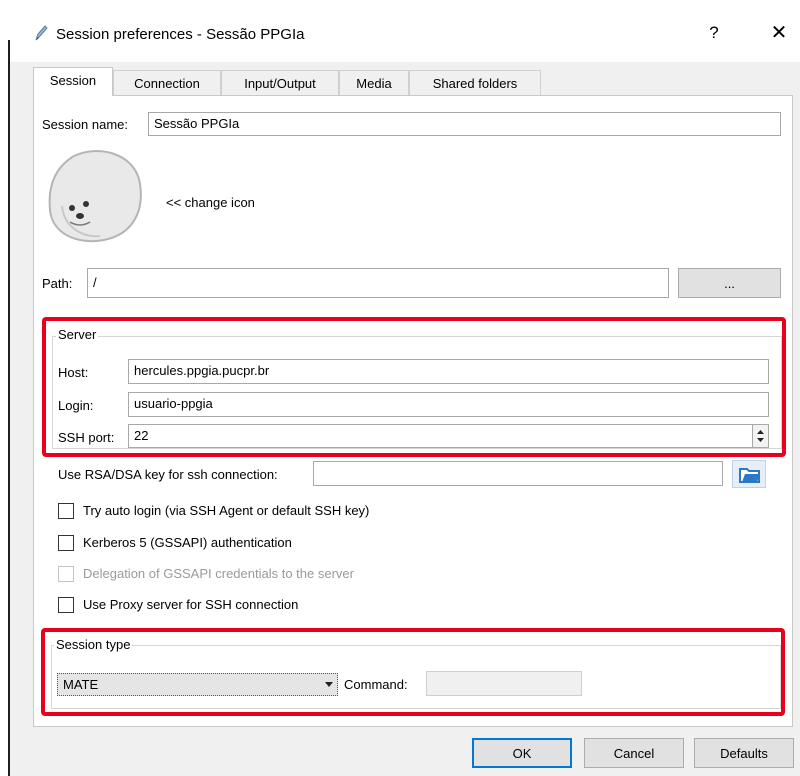  I want to click on login-label: Login:, so click(76, 405).